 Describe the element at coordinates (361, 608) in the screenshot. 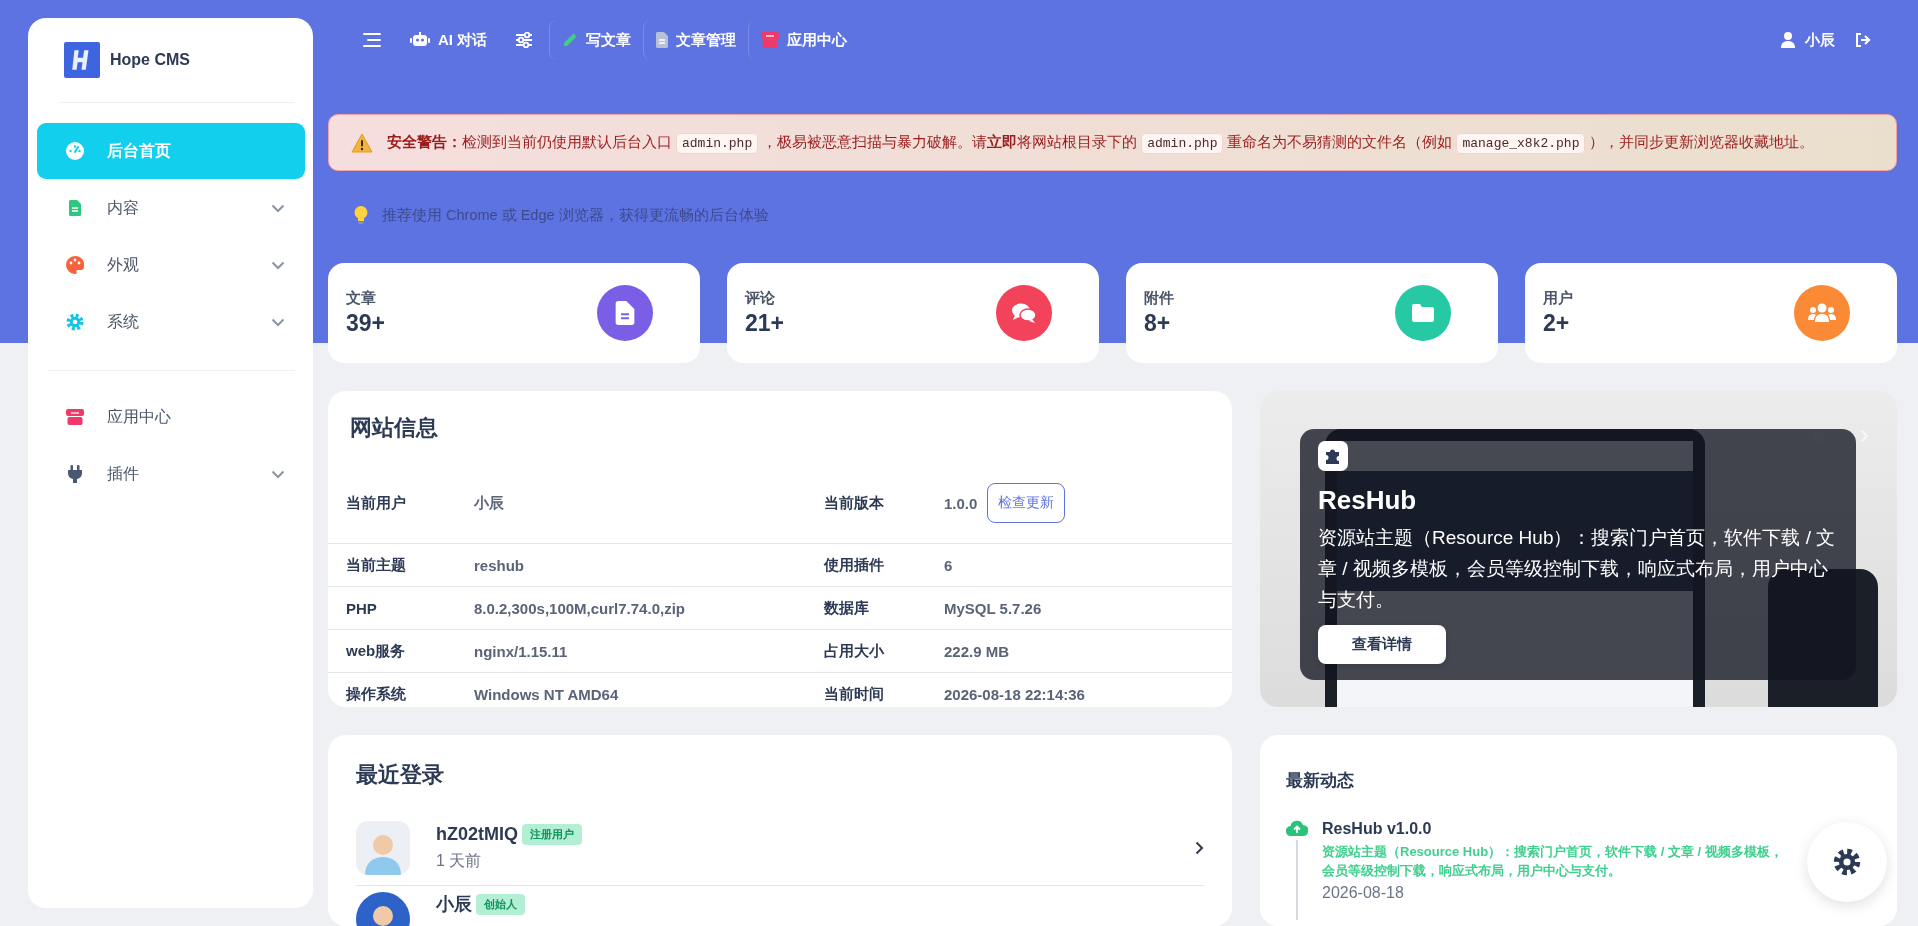

I see `info-label: PHP` at that location.